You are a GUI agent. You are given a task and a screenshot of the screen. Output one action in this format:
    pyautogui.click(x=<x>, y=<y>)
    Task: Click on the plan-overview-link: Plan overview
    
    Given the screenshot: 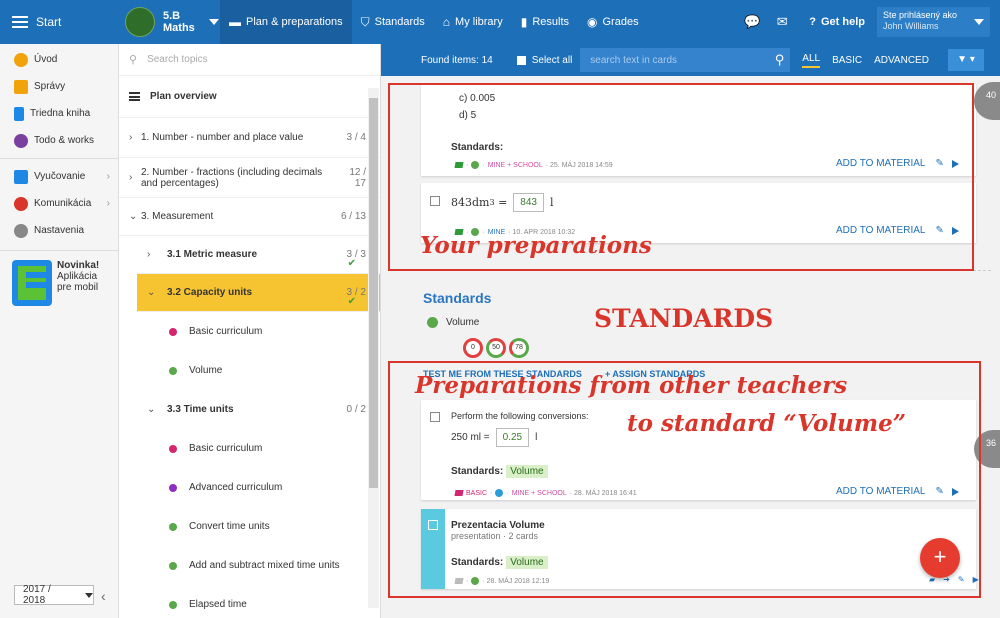 What is the action you would take?
    pyautogui.click(x=249, y=97)
    